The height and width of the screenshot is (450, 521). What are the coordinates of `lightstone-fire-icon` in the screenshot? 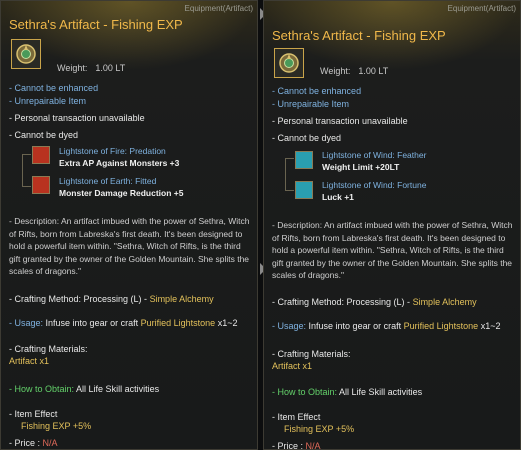 It's located at (41, 155).